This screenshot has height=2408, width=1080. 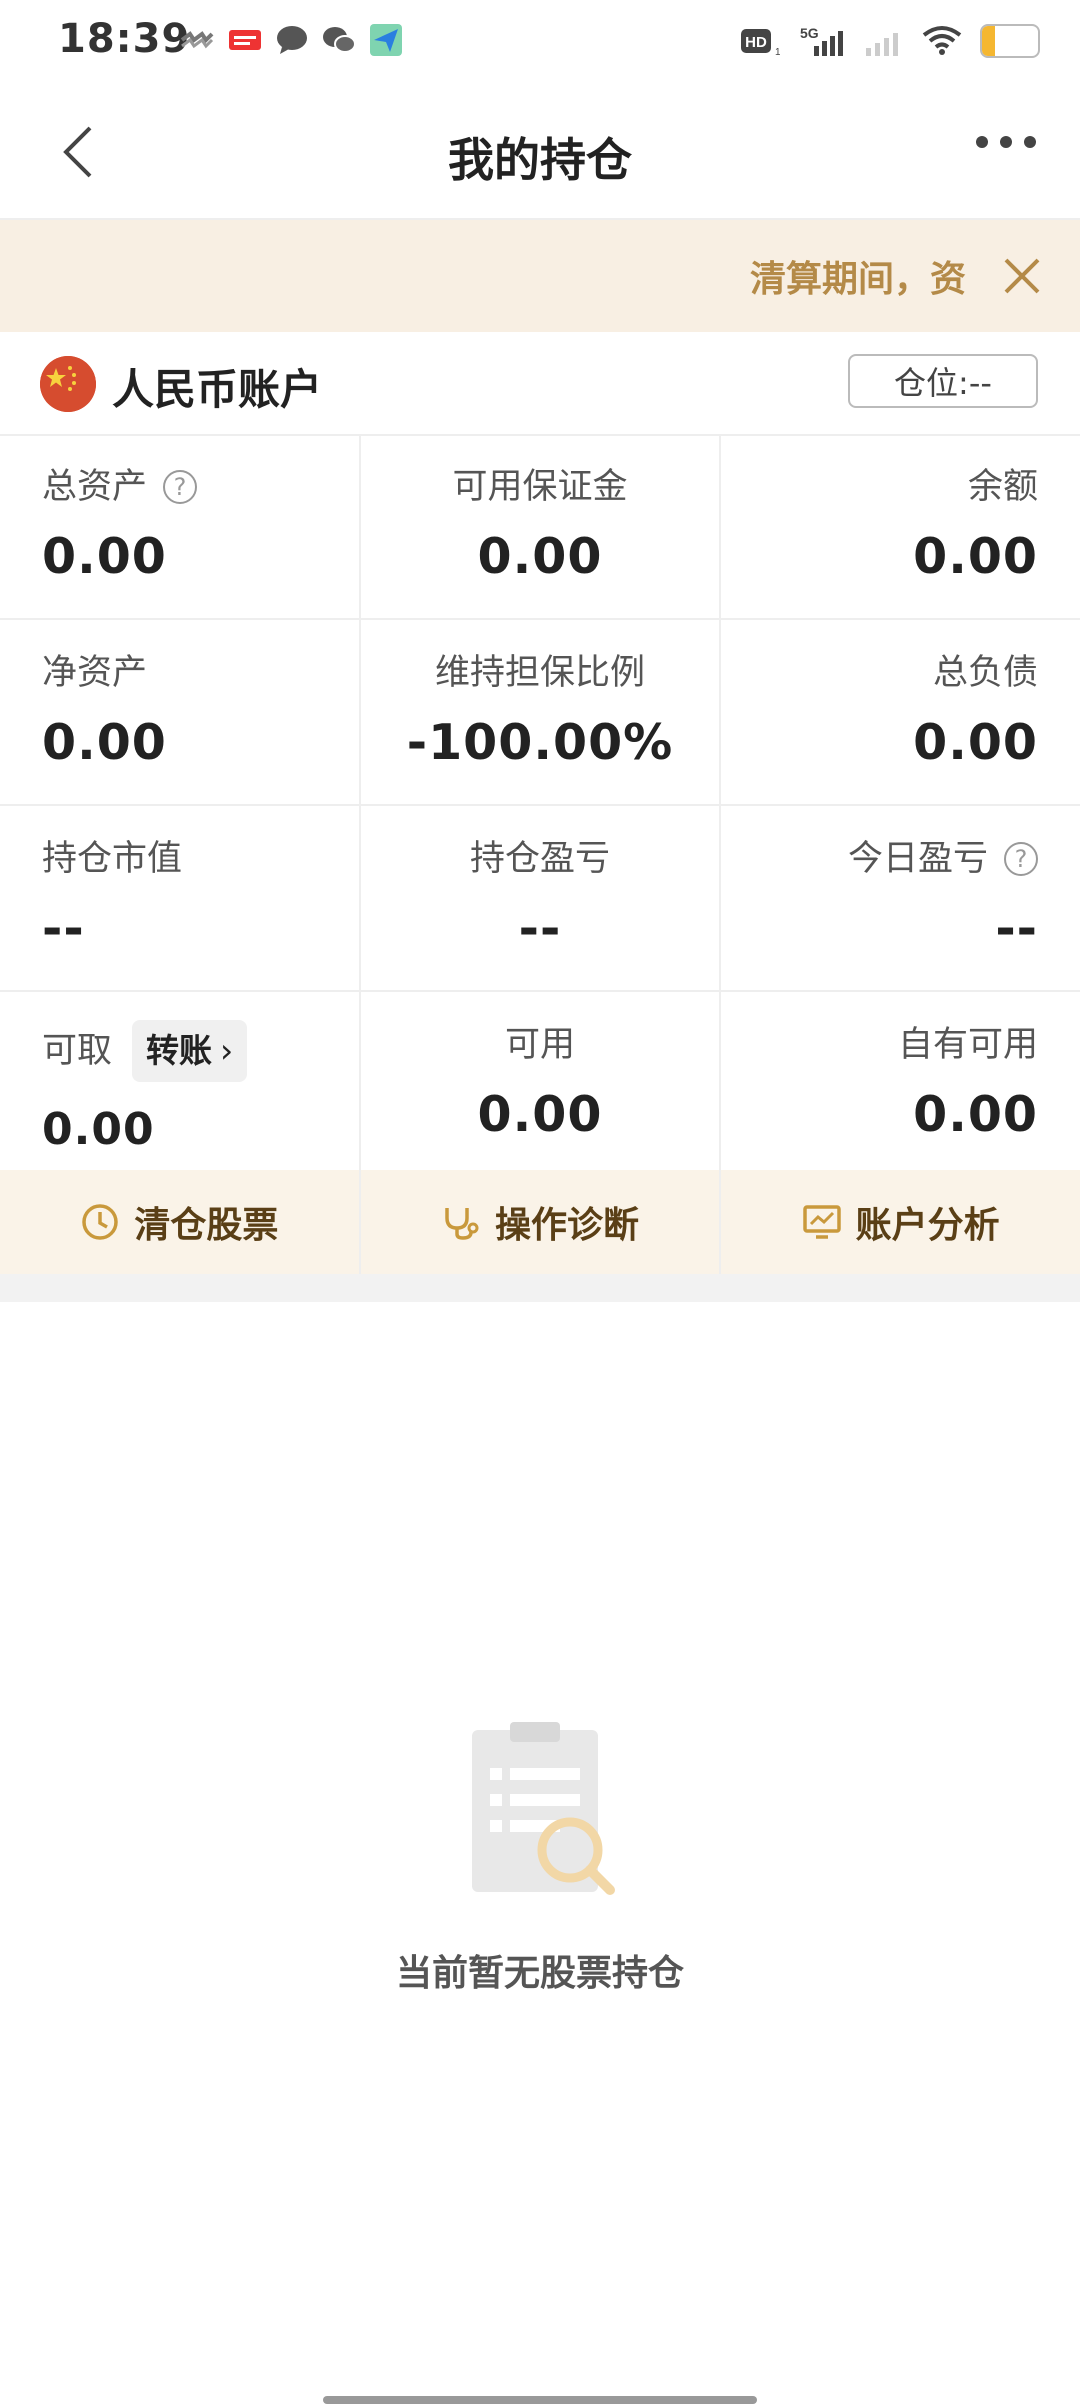 I want to click on clear-stocks-button: 清仓股票, so click(x=179, y=1222).